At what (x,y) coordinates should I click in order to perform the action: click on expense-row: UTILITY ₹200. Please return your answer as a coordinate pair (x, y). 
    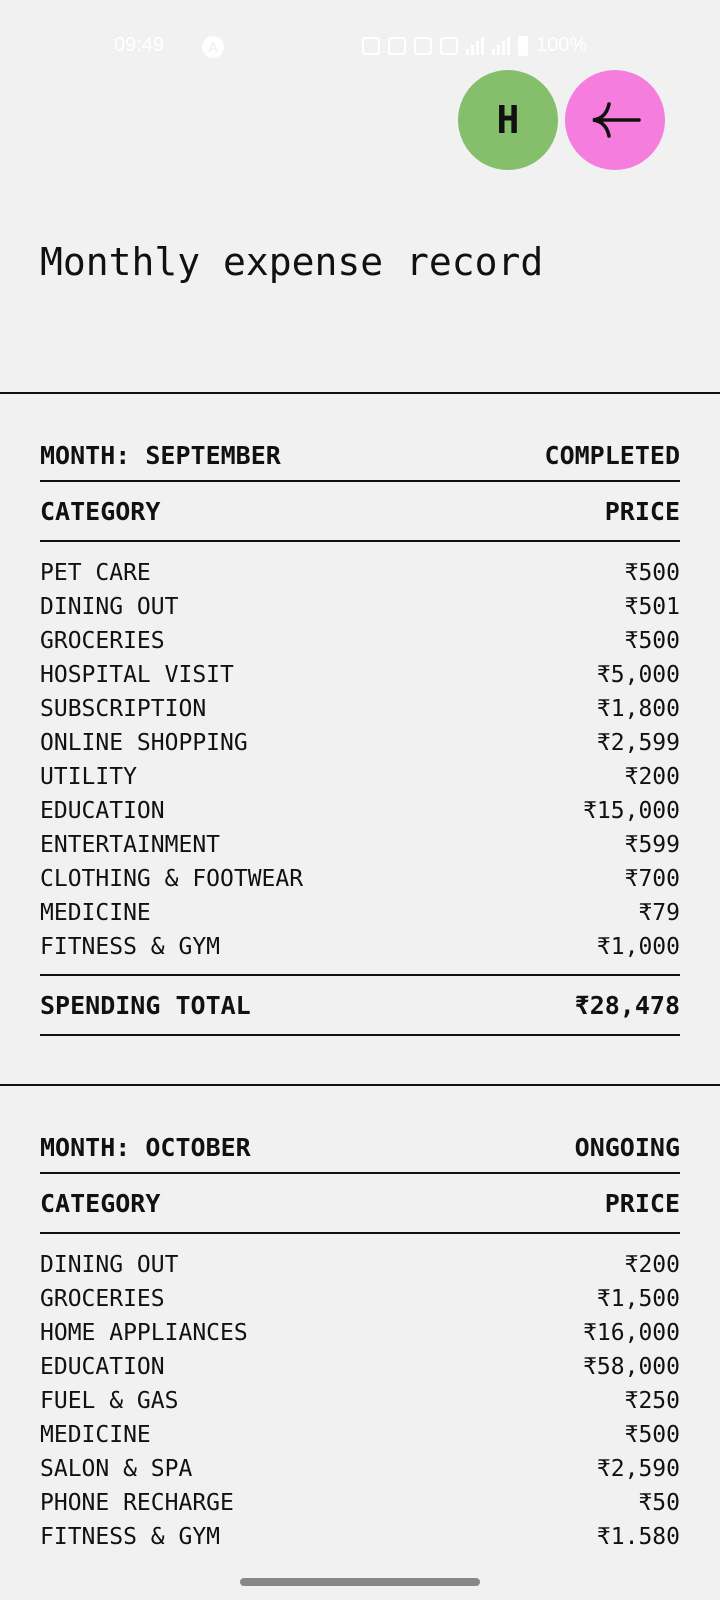
    Looking at the image, I should click on (360, 777).